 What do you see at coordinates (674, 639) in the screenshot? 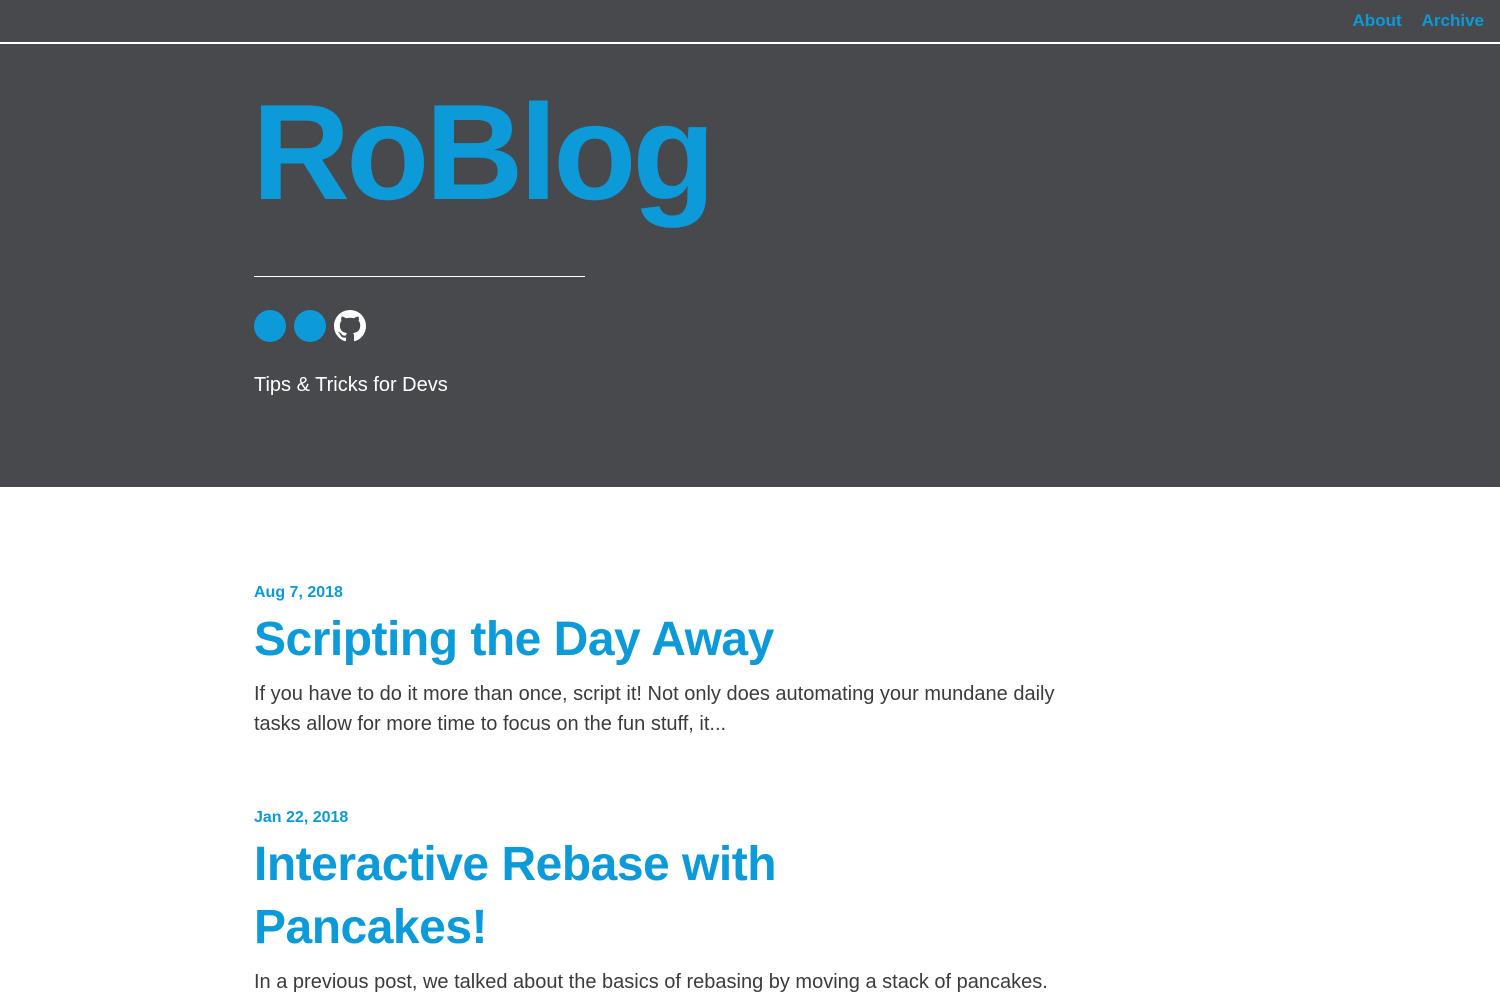
I see `post-title-link: Scripting the Day Away` at bounding box center [674, 639].